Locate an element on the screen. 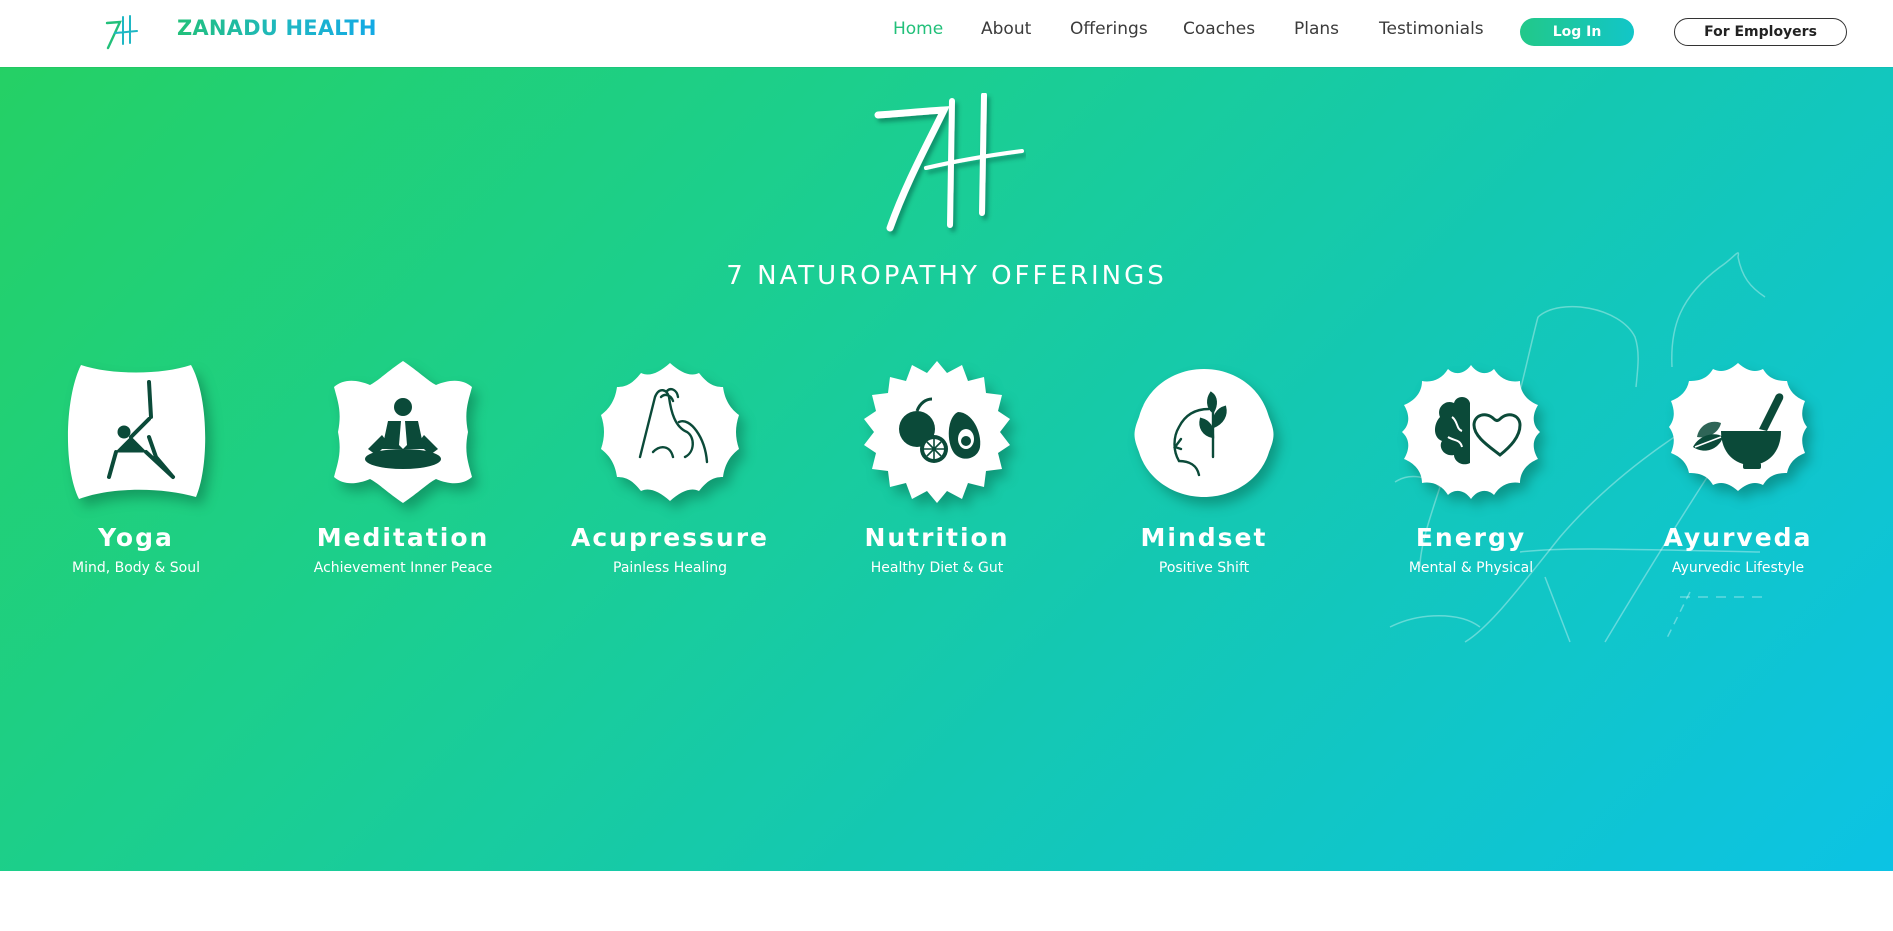 Image resolution: width=1893 pixels, height=931 pixels. offering-title: Ayurveda is located at coordinates (1738, 537).